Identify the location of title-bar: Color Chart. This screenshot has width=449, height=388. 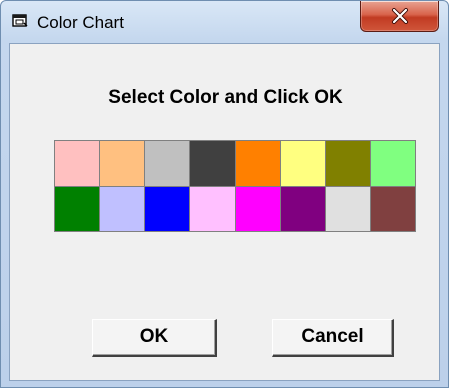
(224, 22).